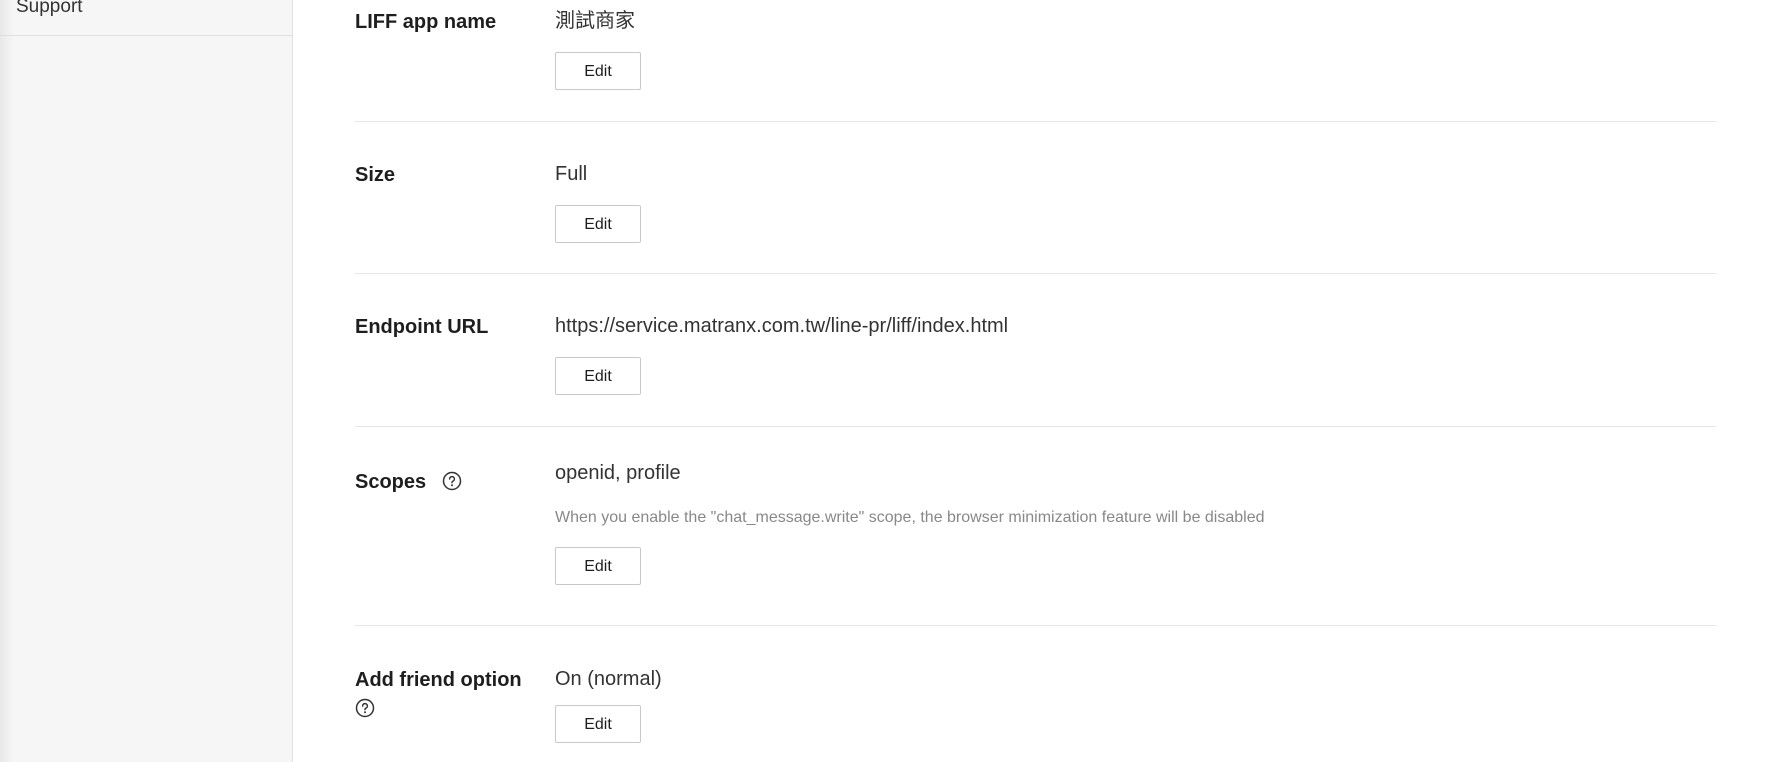  Describe the element at coordinates (598, 71) in the screenshot. I see `edit-app-name-button: Edit` at that location.